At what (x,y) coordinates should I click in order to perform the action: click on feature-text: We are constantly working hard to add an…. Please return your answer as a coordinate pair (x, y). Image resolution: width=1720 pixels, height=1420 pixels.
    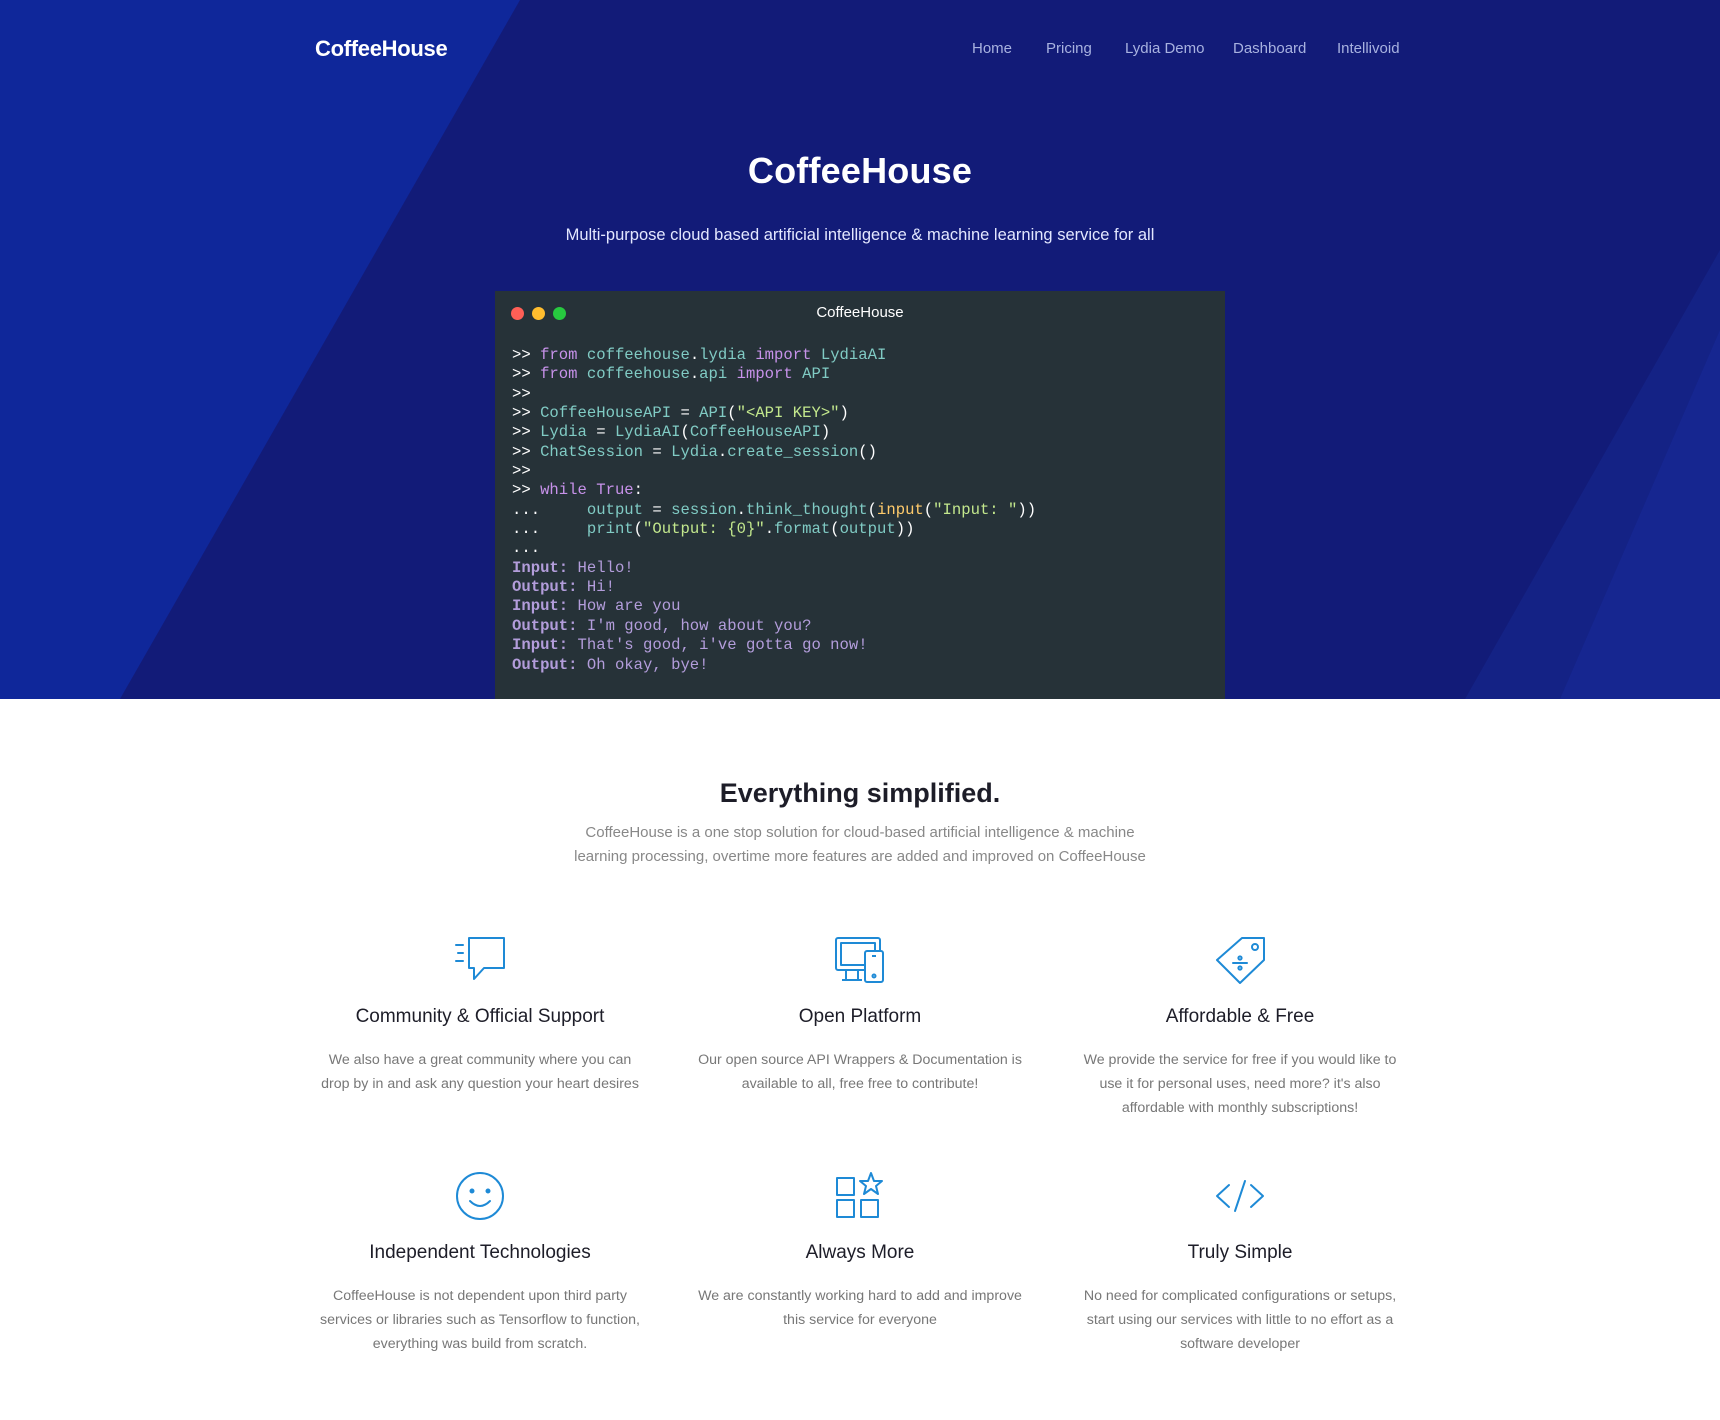
    Looking at the image, I should click on (860, 1308).